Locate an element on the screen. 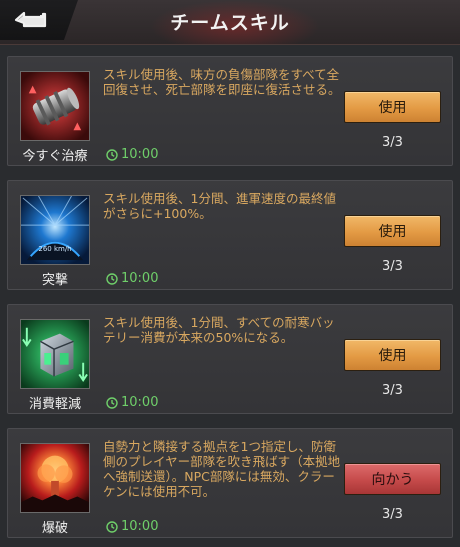 This screenshot has width=460, height=547. skill-description: スキル使用後、1分間、進軍速度の最終値がさらに+100%。 is located at coordinates (219, 206).